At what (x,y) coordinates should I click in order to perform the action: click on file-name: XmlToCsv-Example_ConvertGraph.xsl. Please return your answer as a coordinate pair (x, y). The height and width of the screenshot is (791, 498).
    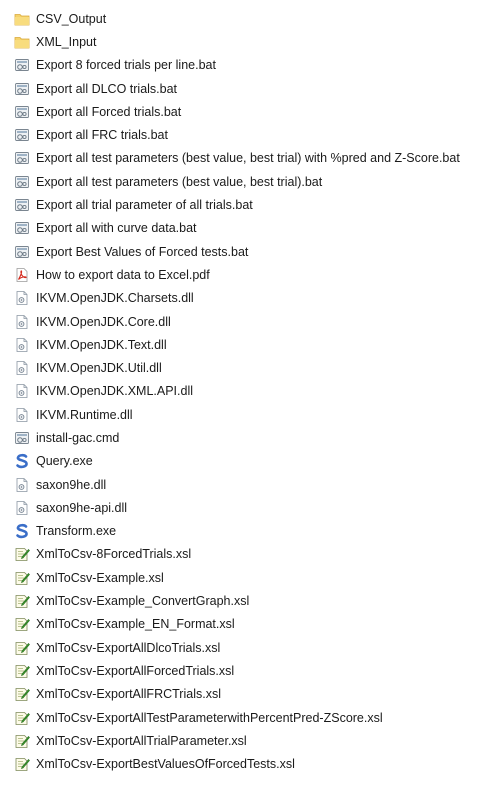
    Looking at the image, I should click on (143, 601).